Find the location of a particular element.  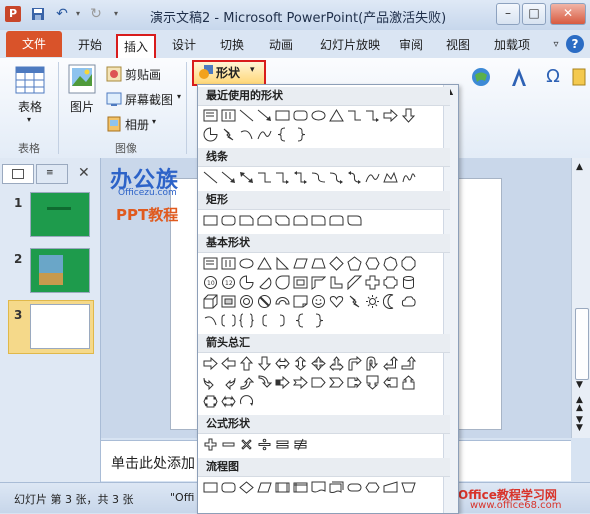

shape-left-arrow is located at coordinates (228, 363).